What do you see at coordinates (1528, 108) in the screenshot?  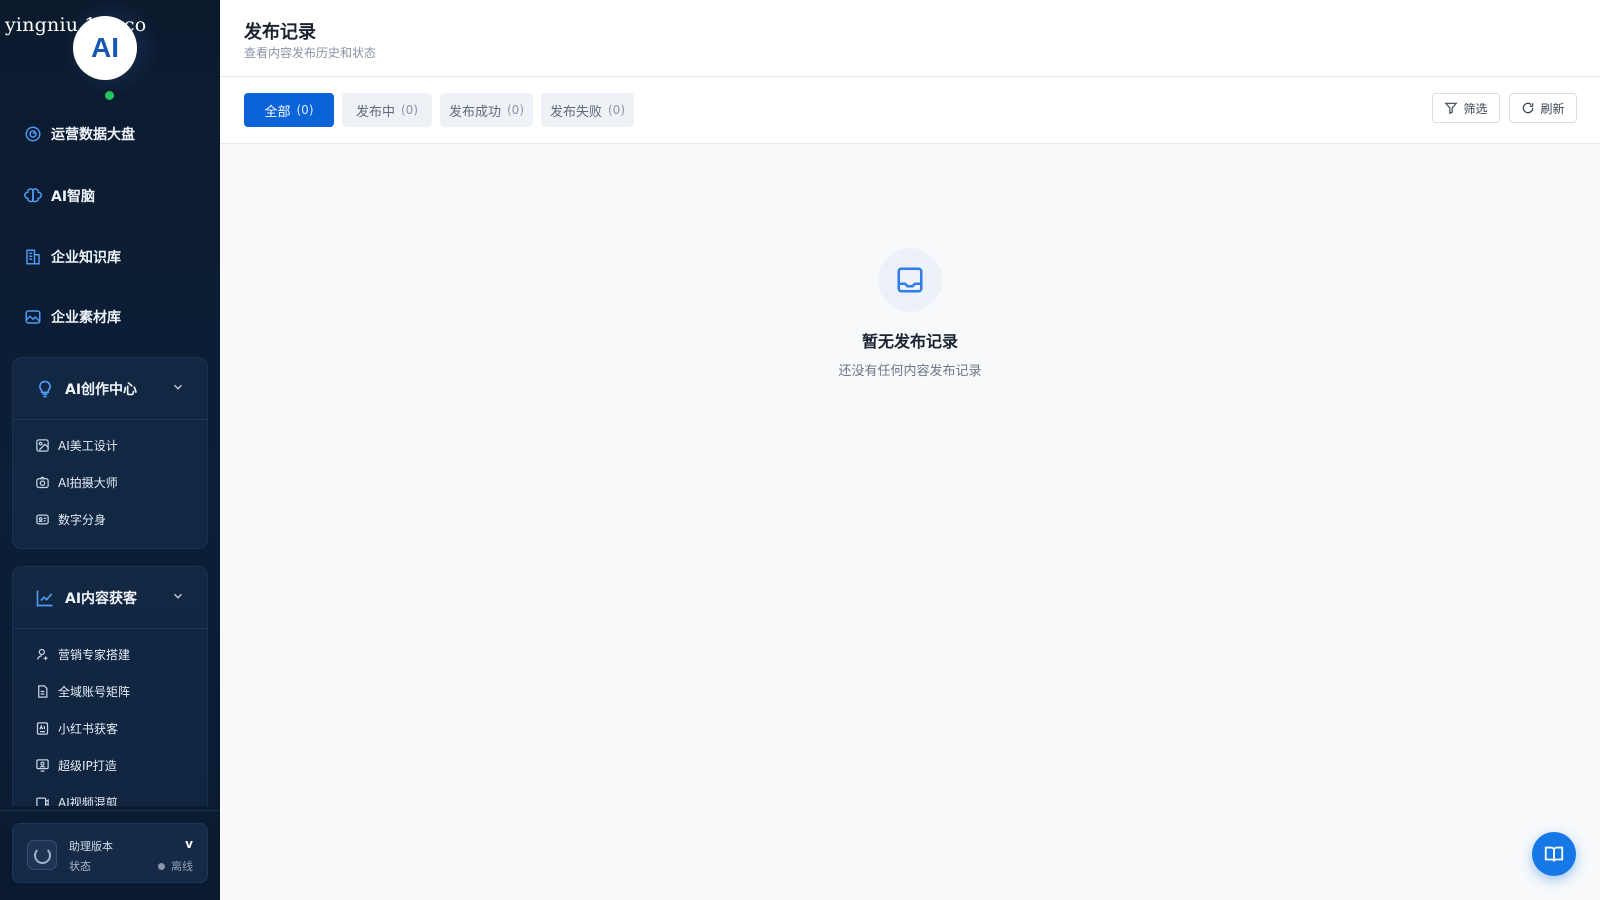 I see `refresh-icon` at bounding box center [1528, 108].